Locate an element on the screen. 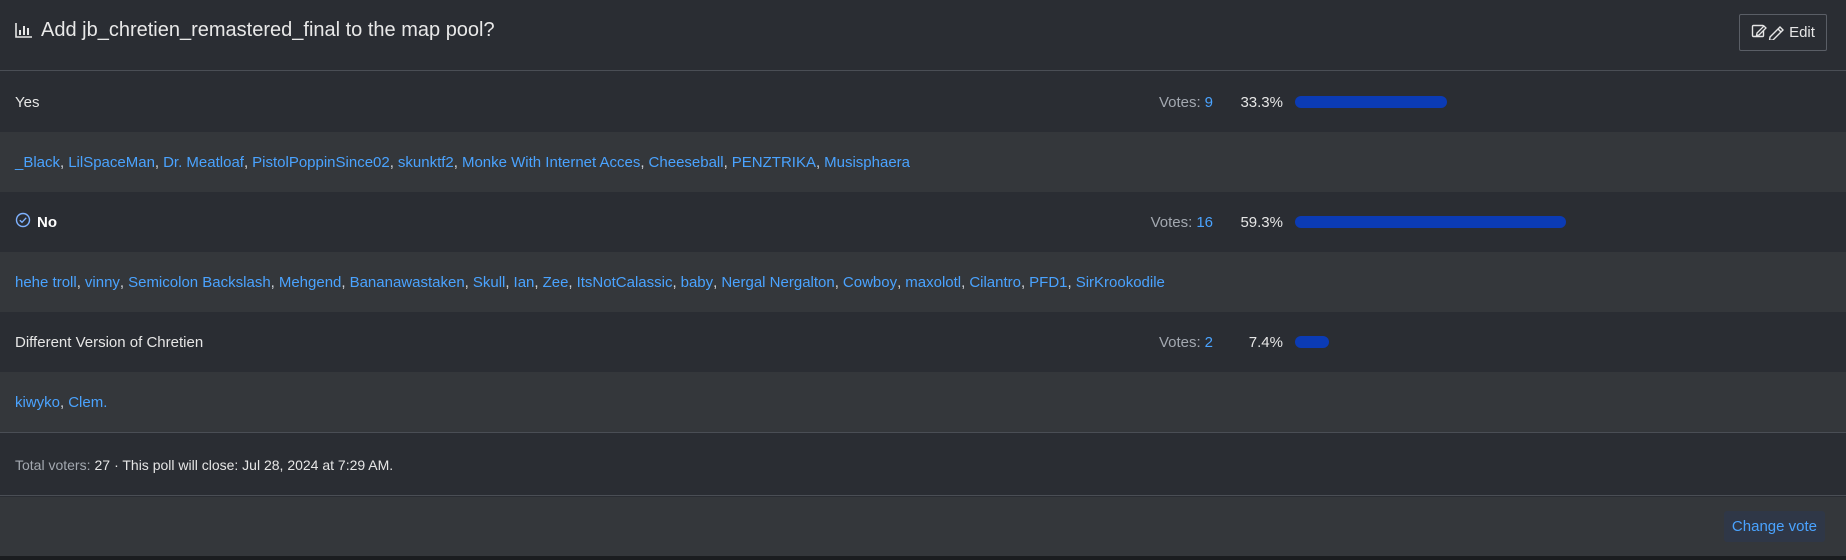 This screenshot has width=1846, height=560. voter-link: Clem. is located at coordinates (87, 402).